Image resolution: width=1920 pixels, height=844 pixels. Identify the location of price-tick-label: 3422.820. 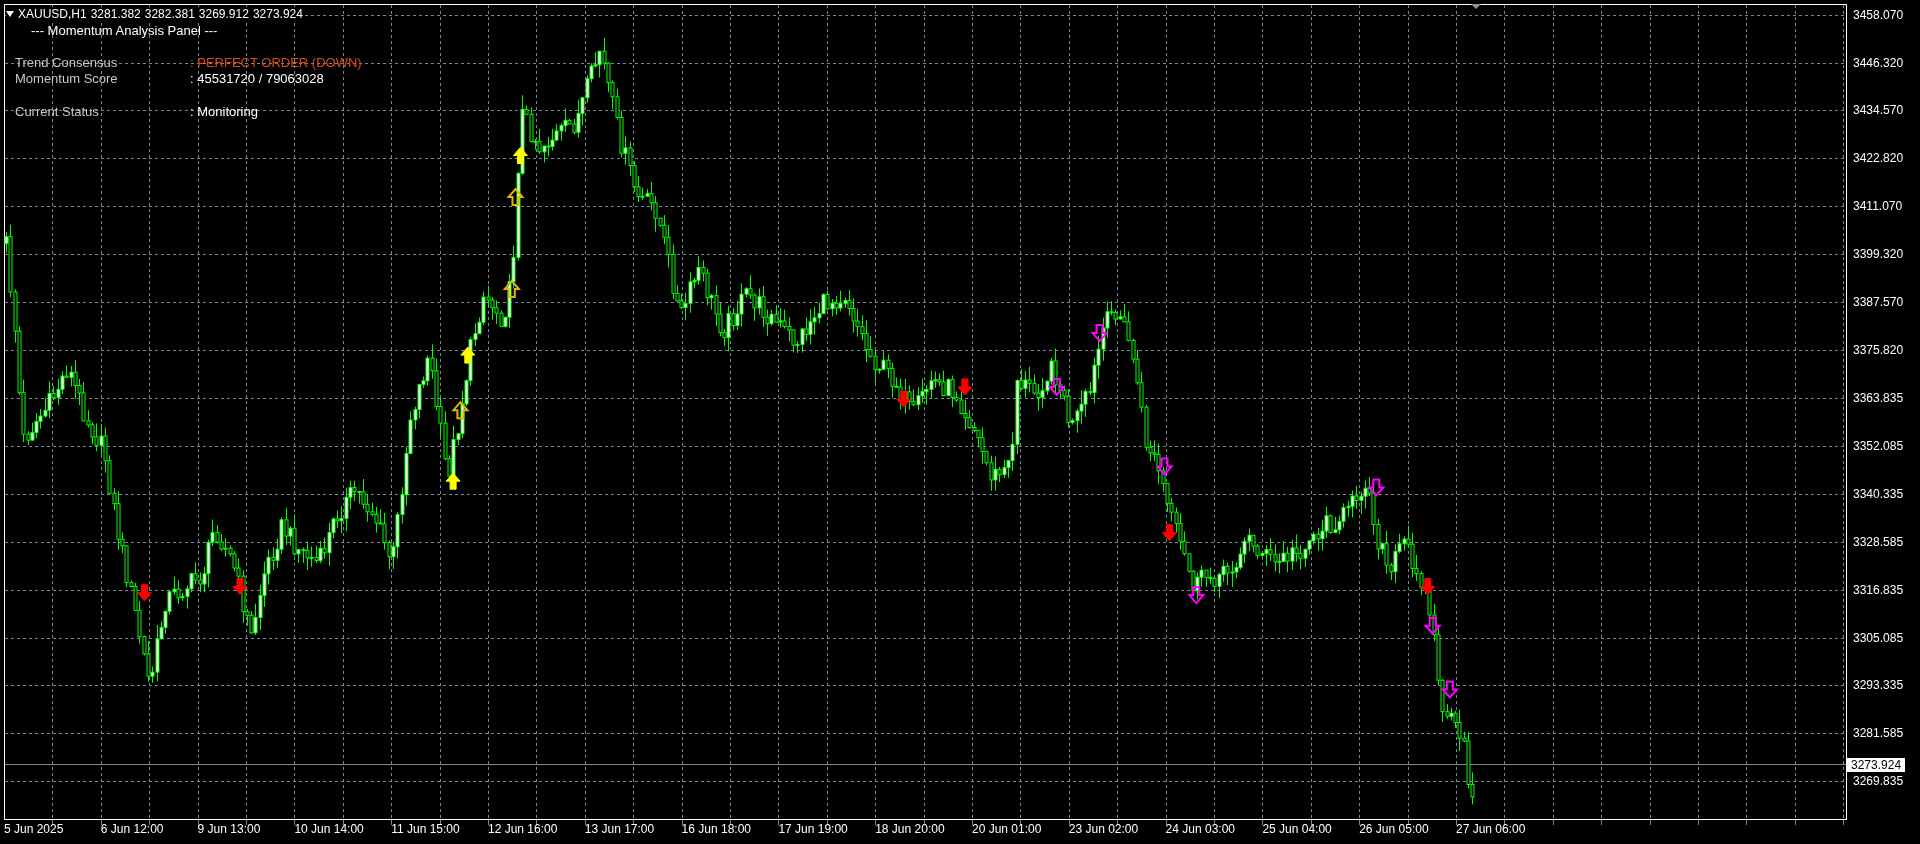
(1878, 158).